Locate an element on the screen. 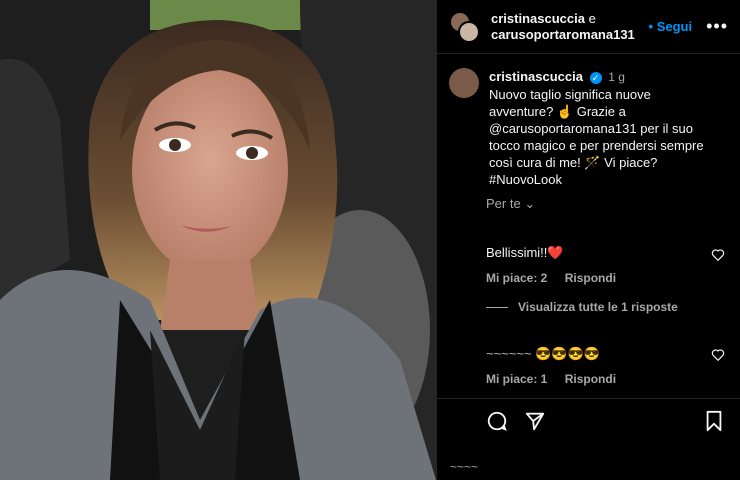  comment-item: ~~~~~~ 😎😎😎😎 Mi piace: 1 Rispondi is located at coordinates (606, 365).